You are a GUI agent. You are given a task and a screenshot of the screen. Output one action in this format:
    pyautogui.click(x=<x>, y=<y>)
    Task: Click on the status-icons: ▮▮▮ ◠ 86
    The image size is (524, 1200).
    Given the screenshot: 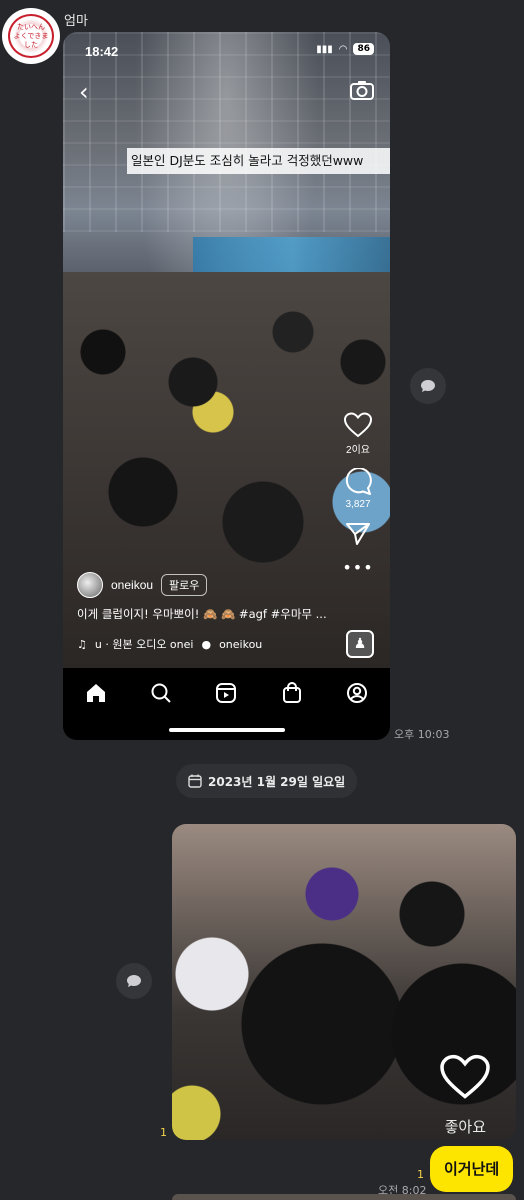 What is the action you would take?
    pyautogui.click(x=345, y=49)
    